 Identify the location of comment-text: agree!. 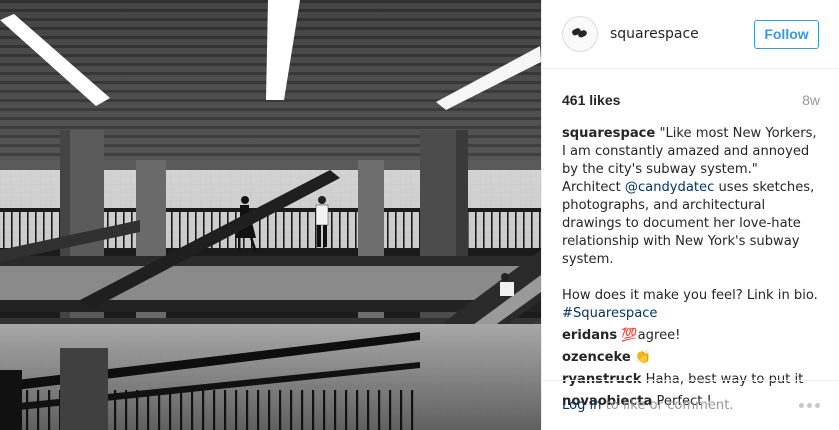
(659, 335).